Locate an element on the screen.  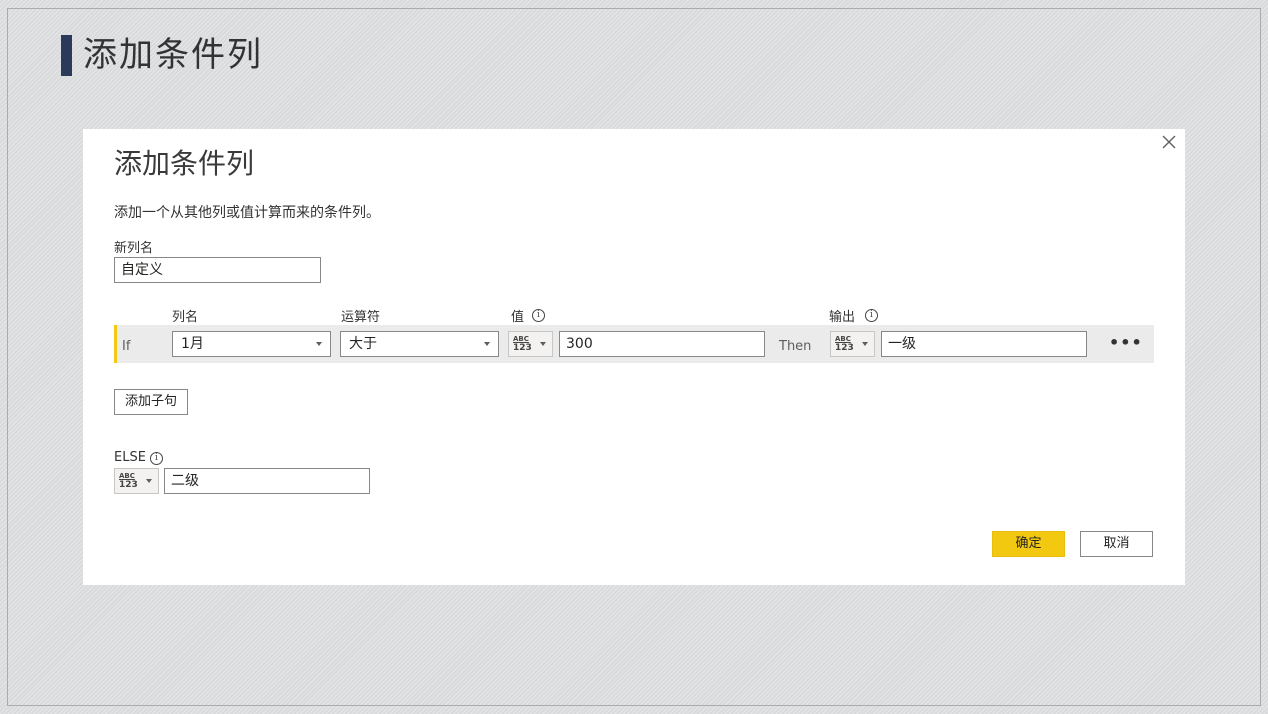
if-keyword: If is located at coordinates (126, 346).